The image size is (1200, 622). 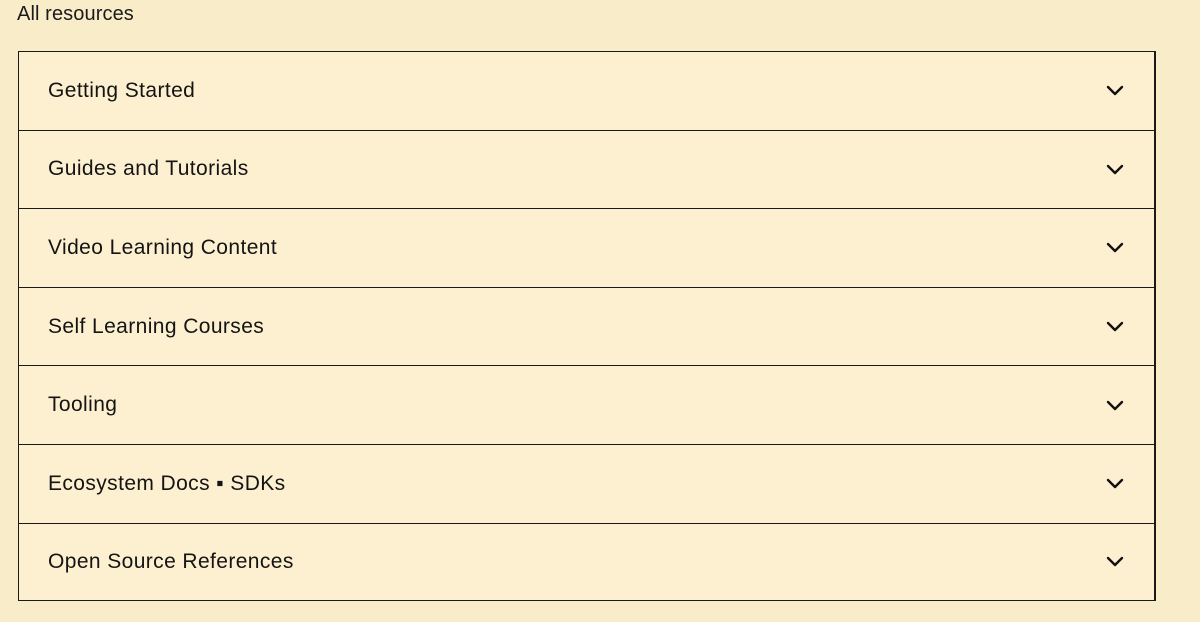 I want to click on accordion-item-open-source-references: Open Source References, so click(x=587, y=562).